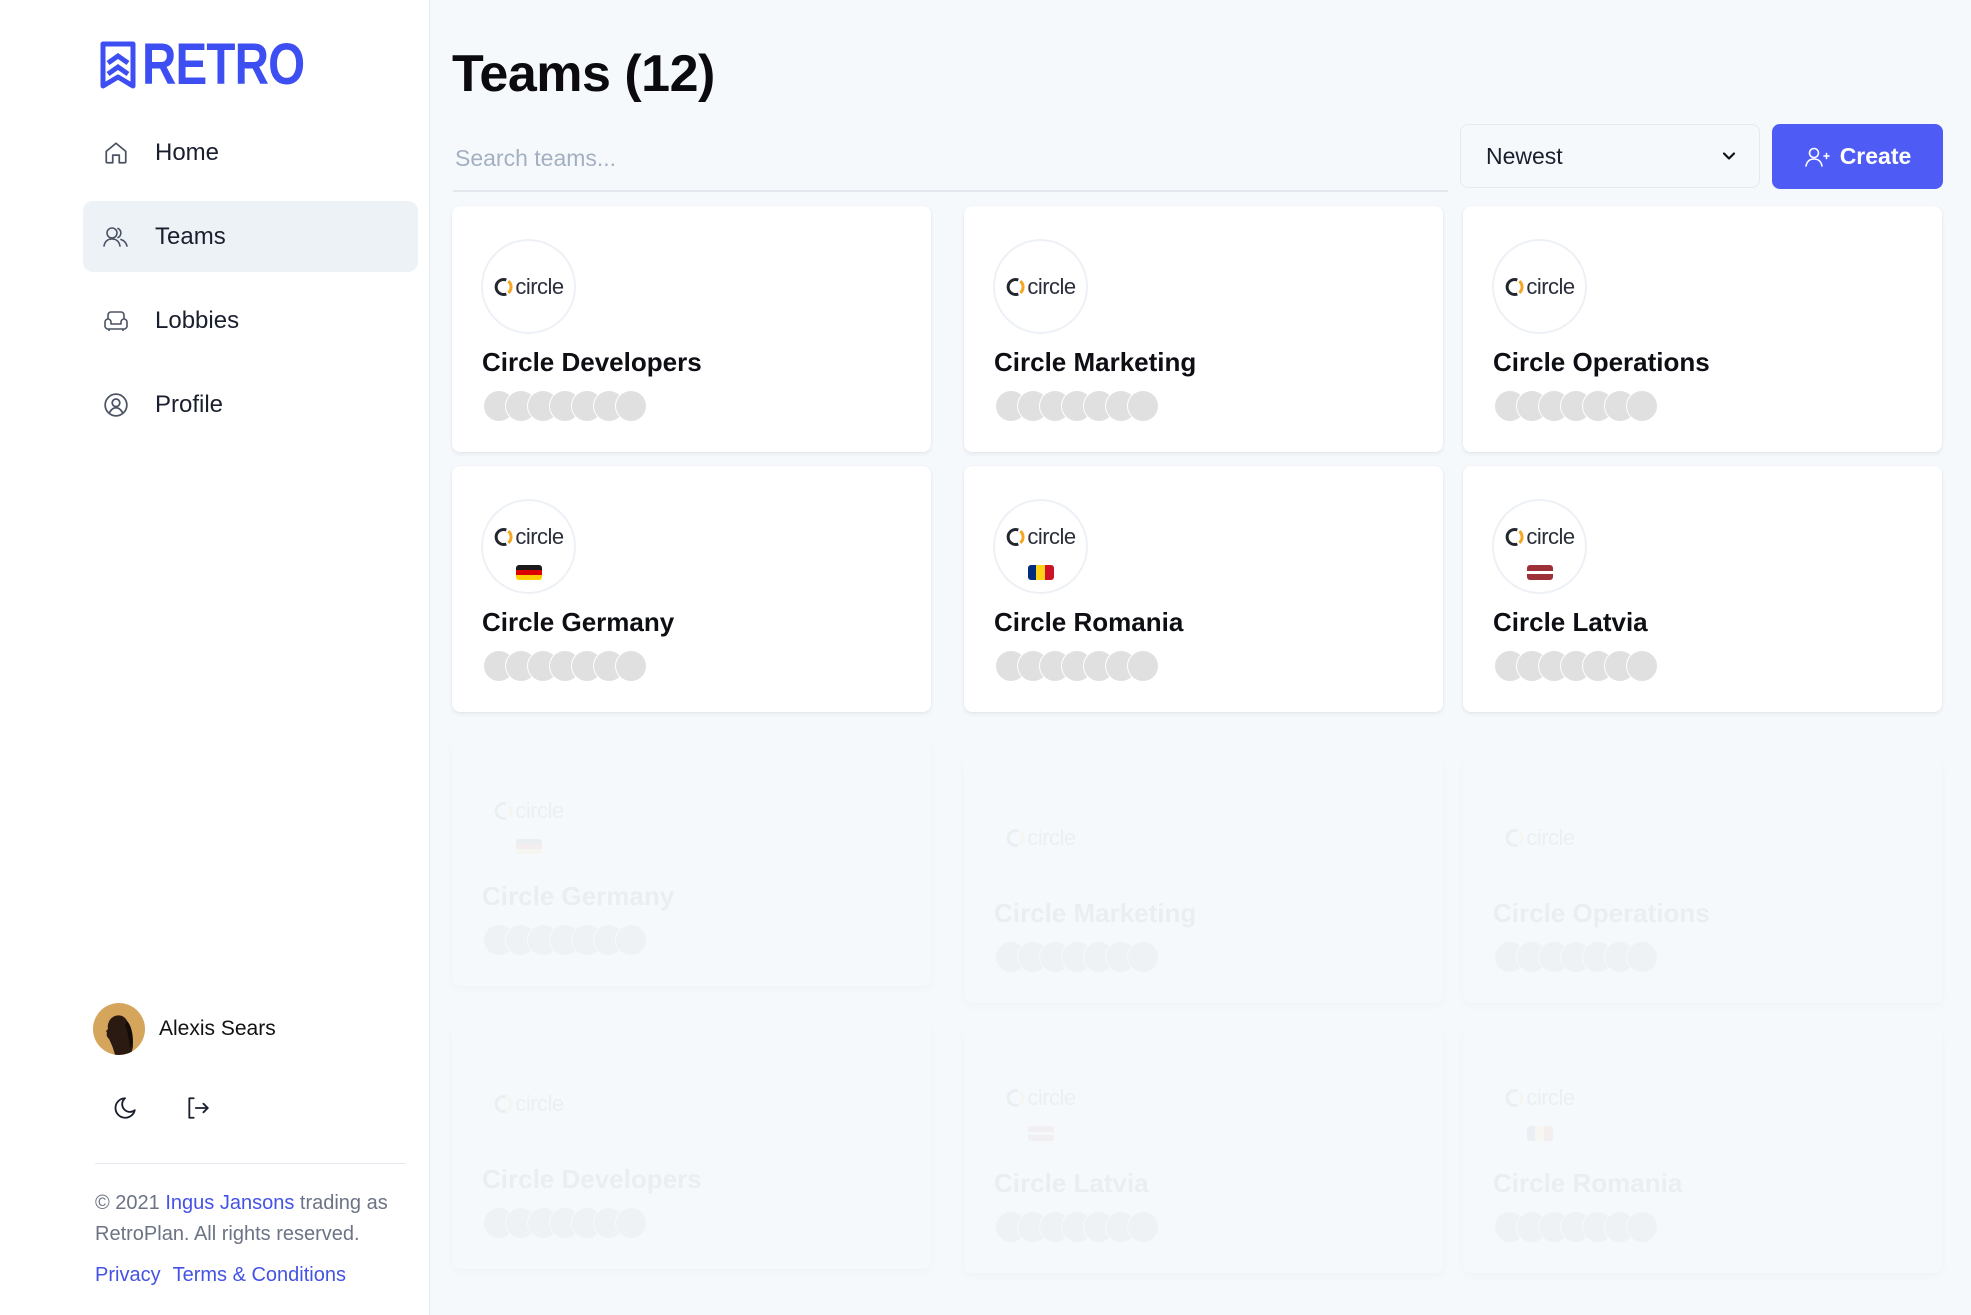  I want to click on search-input, so click(950, 159).